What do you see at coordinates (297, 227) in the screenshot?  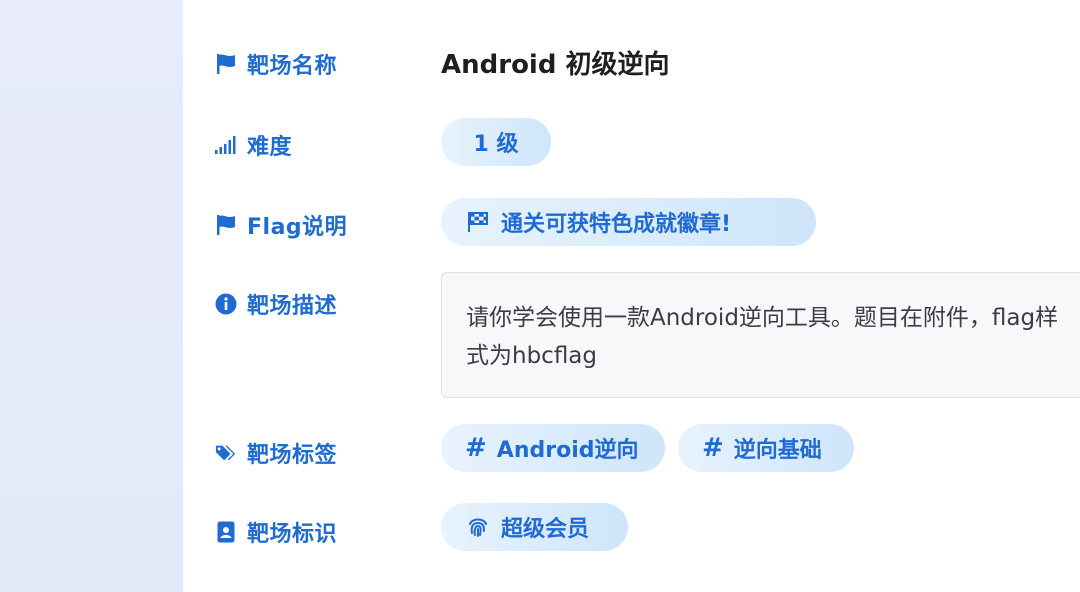 I see `flag-label-text: Flag说明` at bounding box center [297, 227].